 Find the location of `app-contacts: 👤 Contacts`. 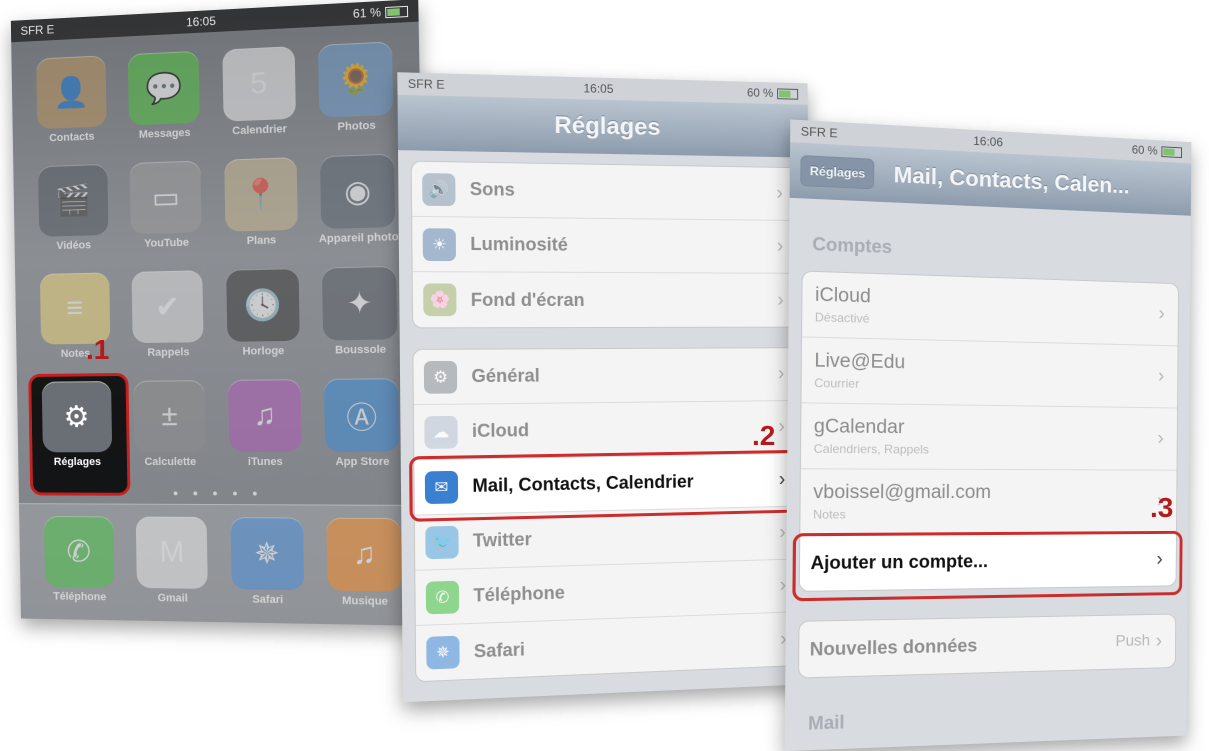

app-contacts: 👤 Contacts is located at coordinates (71, 100).